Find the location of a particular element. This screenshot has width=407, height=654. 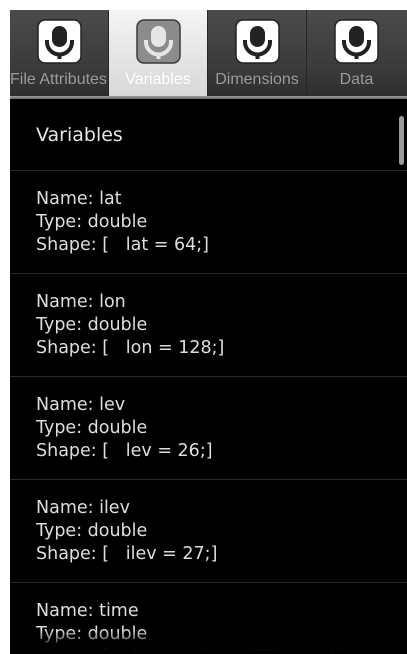

tab-label: Dimensions is located at coordinates (257, 79).